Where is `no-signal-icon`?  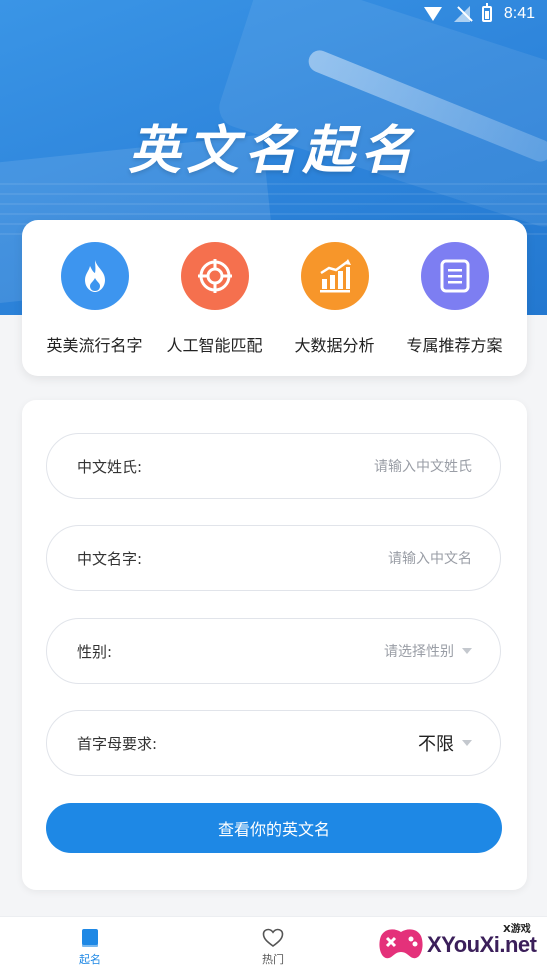
no-signal-icon is located at coordinates (461, 14).